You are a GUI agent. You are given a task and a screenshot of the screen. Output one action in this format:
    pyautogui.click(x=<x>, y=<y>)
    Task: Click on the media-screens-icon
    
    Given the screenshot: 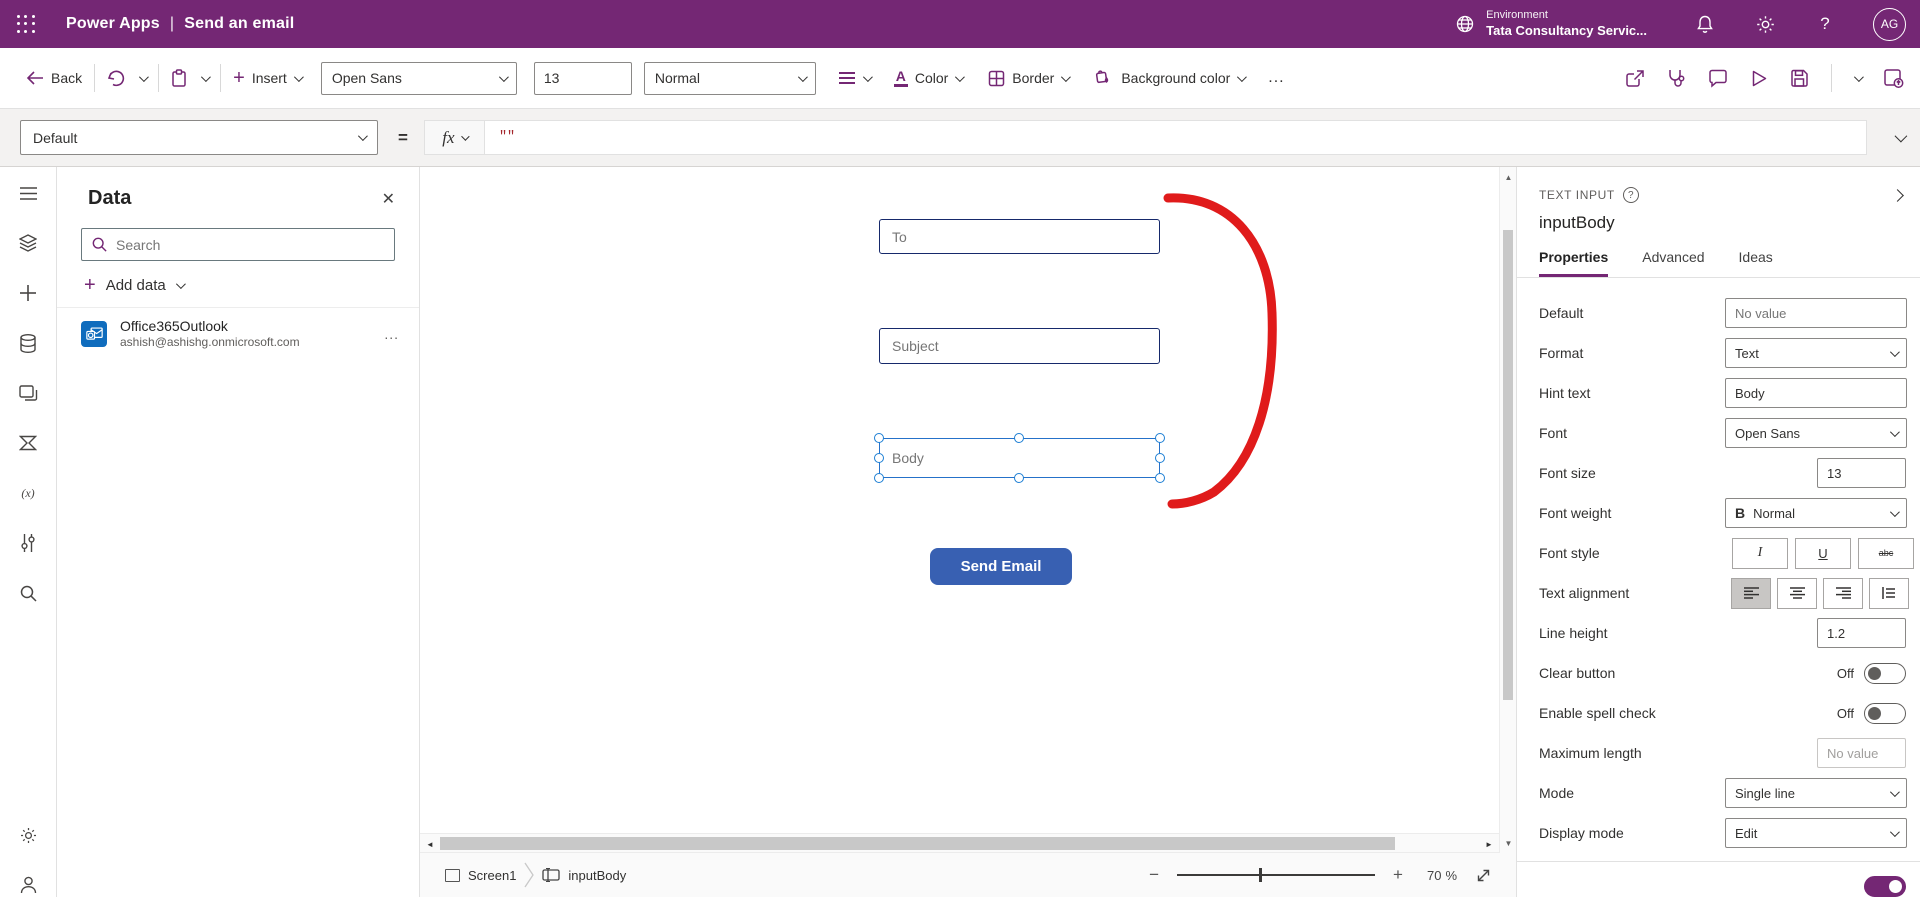 What is the action you would take?
    pyautogui.click(x=28, y=393)
    